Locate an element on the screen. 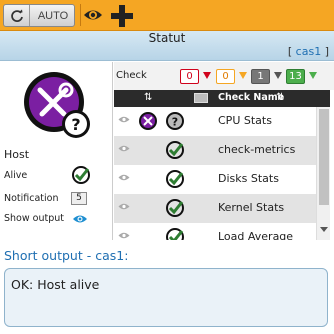  refresh-button is located at coordinates (17, 15).